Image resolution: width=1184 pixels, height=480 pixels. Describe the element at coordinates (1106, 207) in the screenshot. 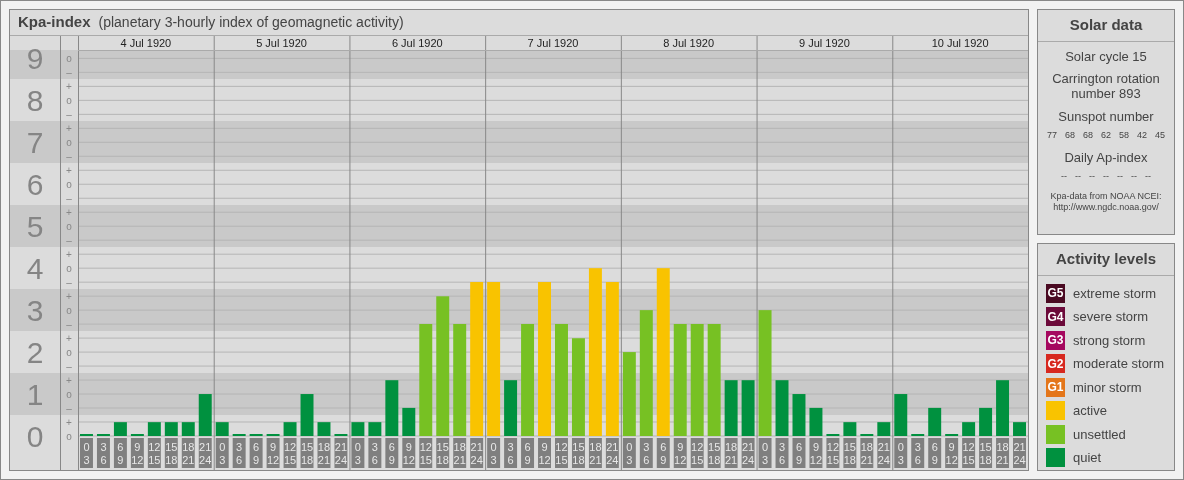

I see `source-note: http://www.ngdc.noaa.gov/` at that location.